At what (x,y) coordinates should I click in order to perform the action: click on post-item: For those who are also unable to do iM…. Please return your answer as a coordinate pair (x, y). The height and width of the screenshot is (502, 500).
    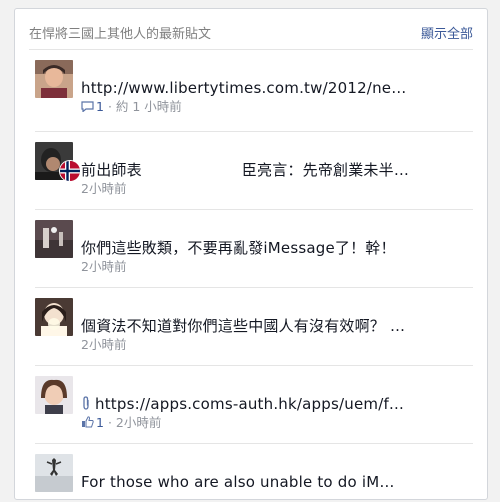
    Looking at the image, I should click on (254, 471).